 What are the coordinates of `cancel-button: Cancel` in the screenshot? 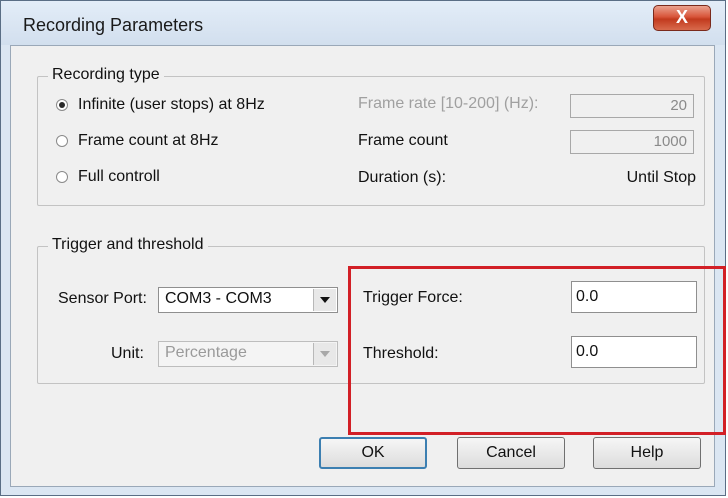 It's located at (511, 453).